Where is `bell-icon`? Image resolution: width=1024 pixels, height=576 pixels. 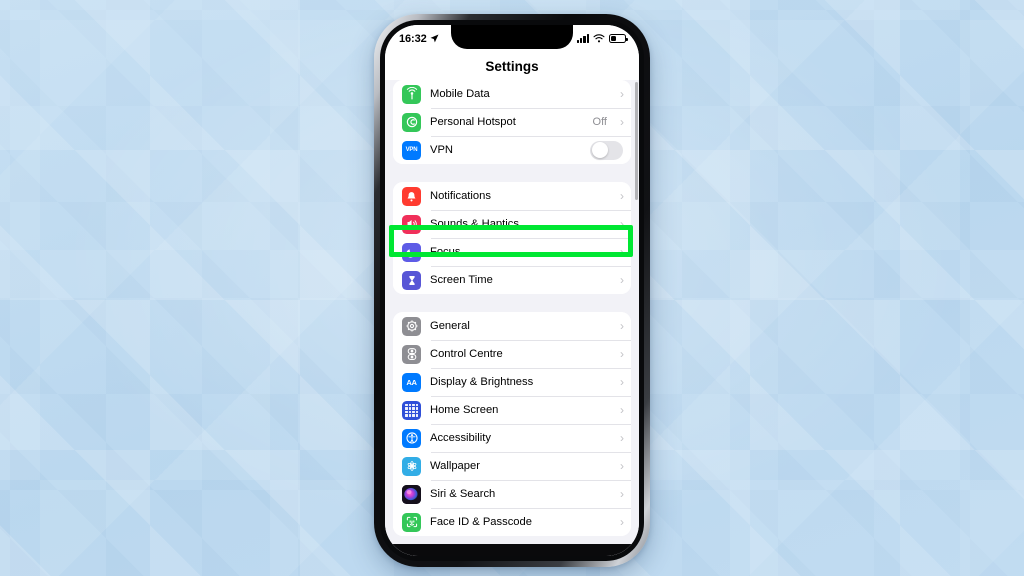
bell-icon is located at coordinates (411, 196).